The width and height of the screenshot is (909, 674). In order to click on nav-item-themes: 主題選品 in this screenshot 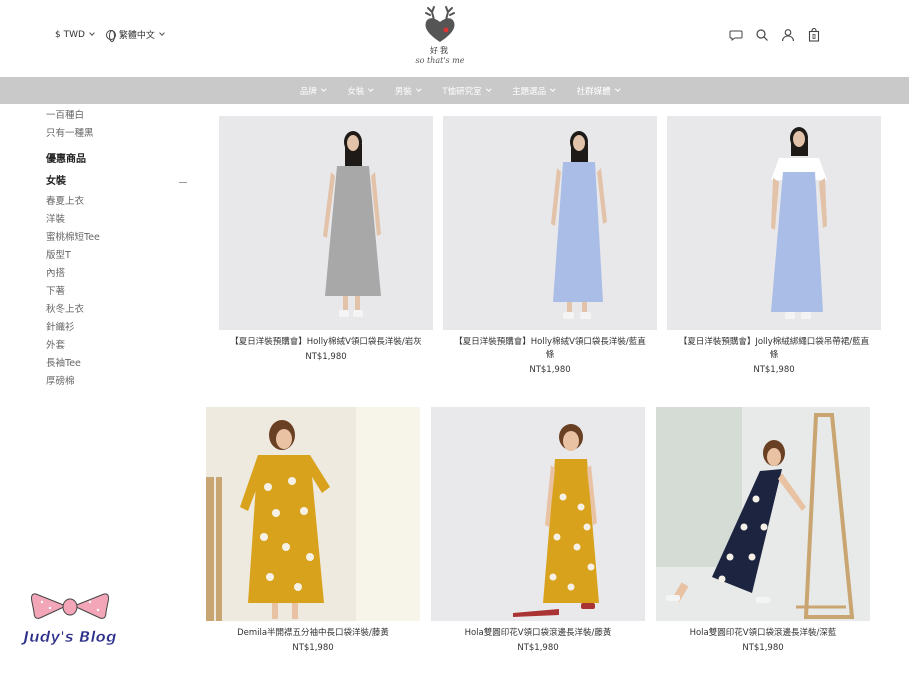, I will do `click(534, 91)`.